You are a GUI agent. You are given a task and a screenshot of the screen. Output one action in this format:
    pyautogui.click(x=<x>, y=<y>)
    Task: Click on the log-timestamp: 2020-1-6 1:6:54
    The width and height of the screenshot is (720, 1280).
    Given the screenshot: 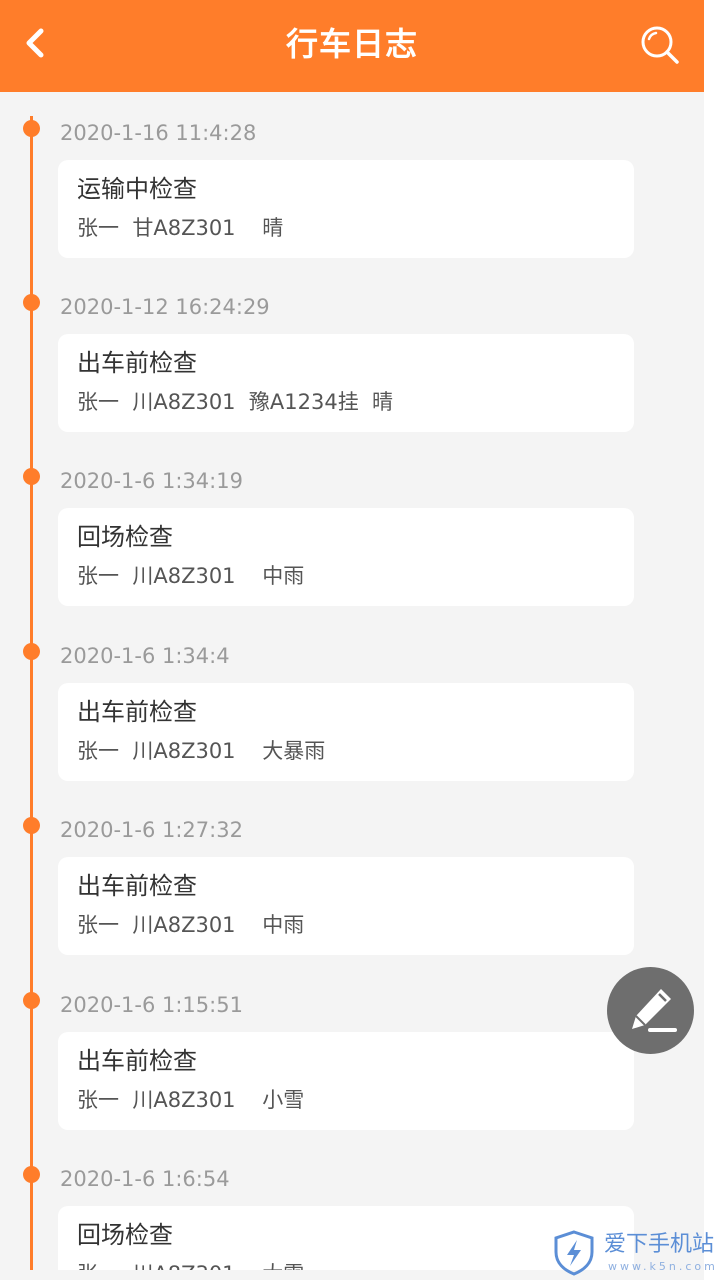 What is the action you would take?
    pyautogui.click(x=145, y=1179)
    